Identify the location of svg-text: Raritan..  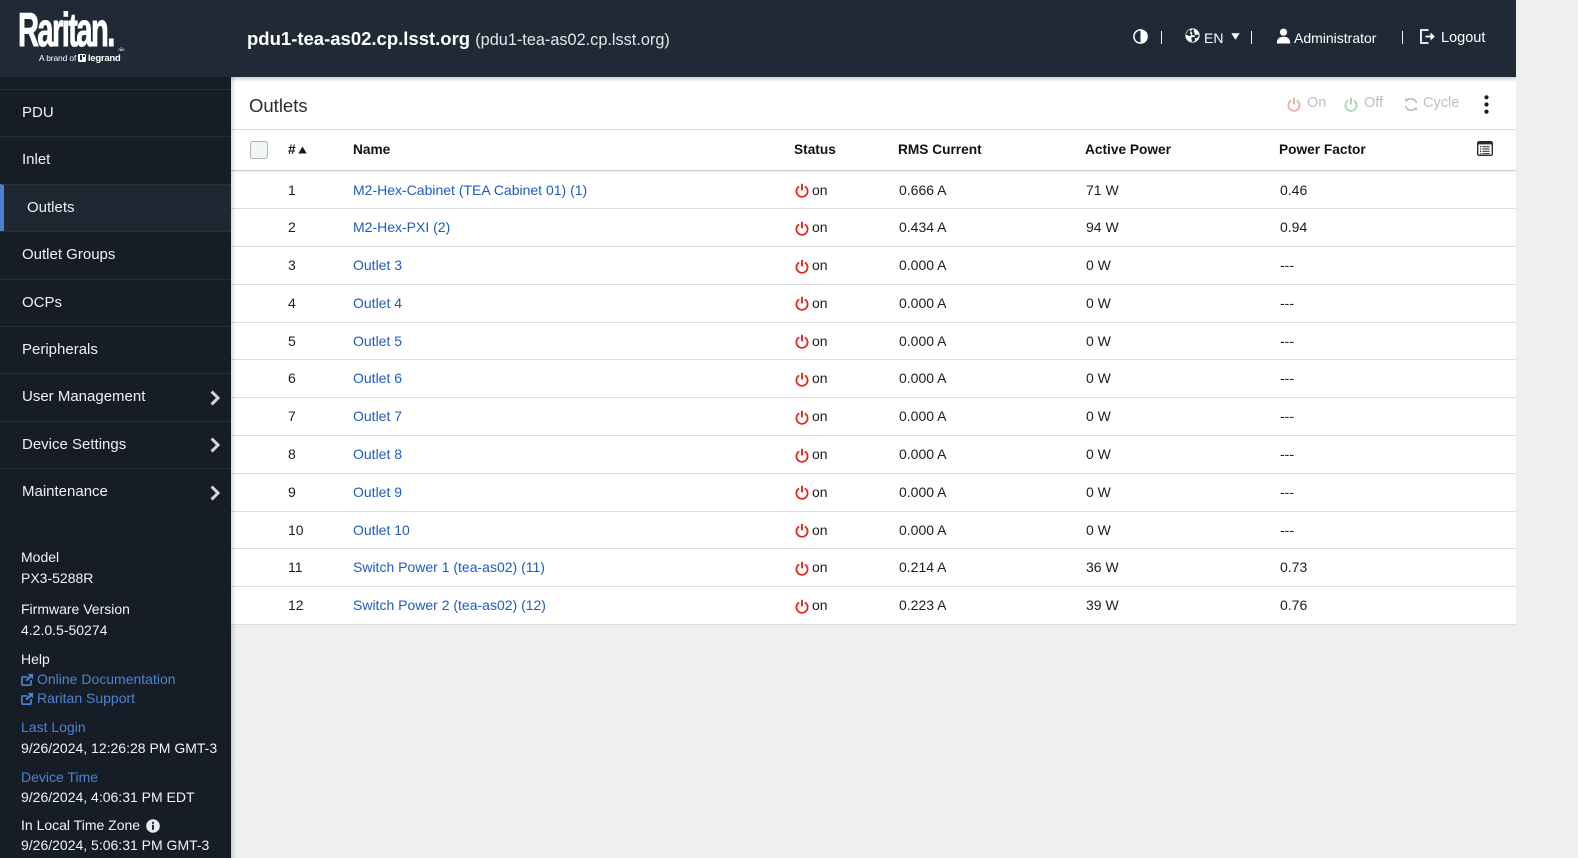
(66, 30).